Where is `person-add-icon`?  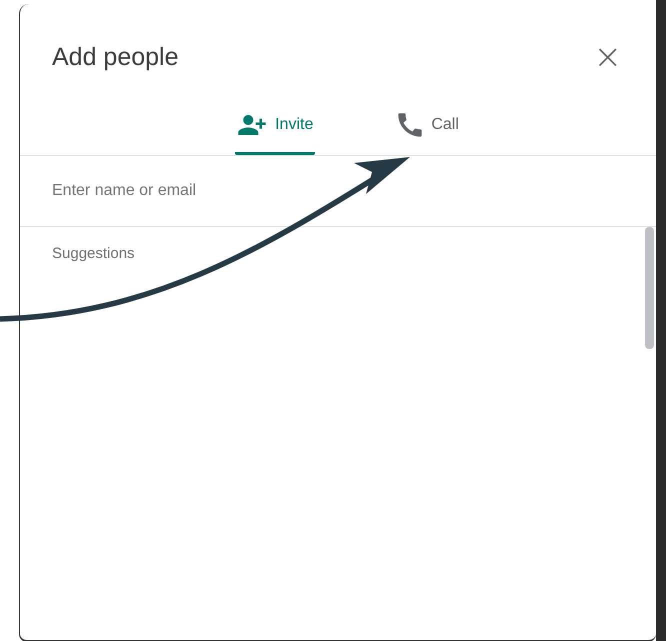 person-add-icon is located at coordinates (252, 125).